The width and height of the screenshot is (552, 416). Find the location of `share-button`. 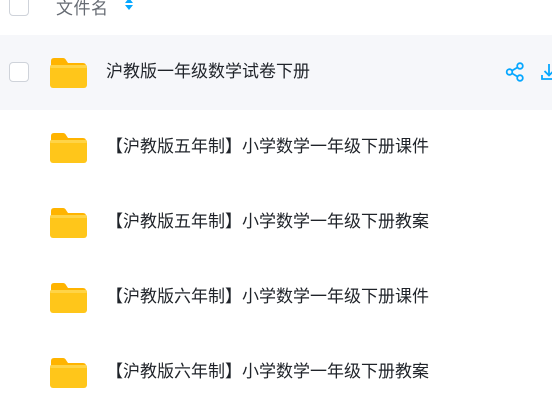

share-button is located at coordinates (515, 72).